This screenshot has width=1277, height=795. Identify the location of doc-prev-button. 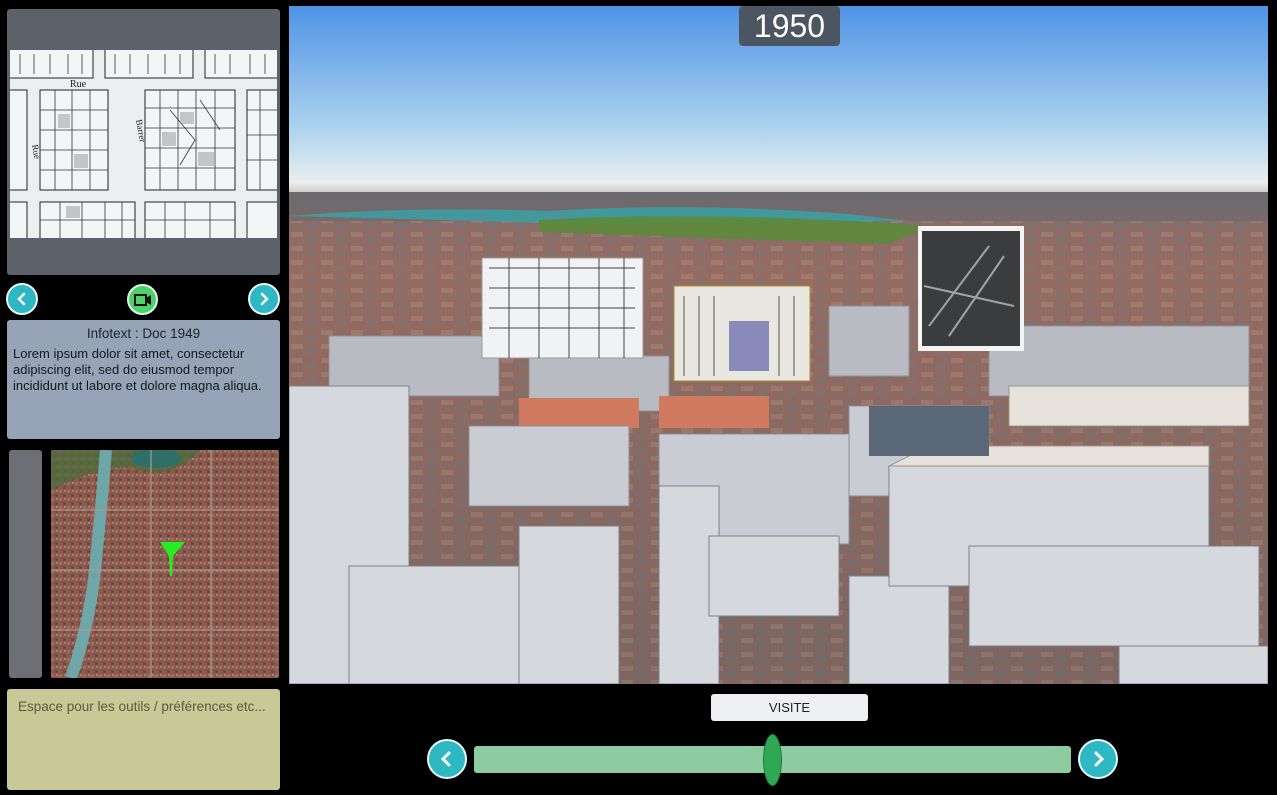
(22, 299).